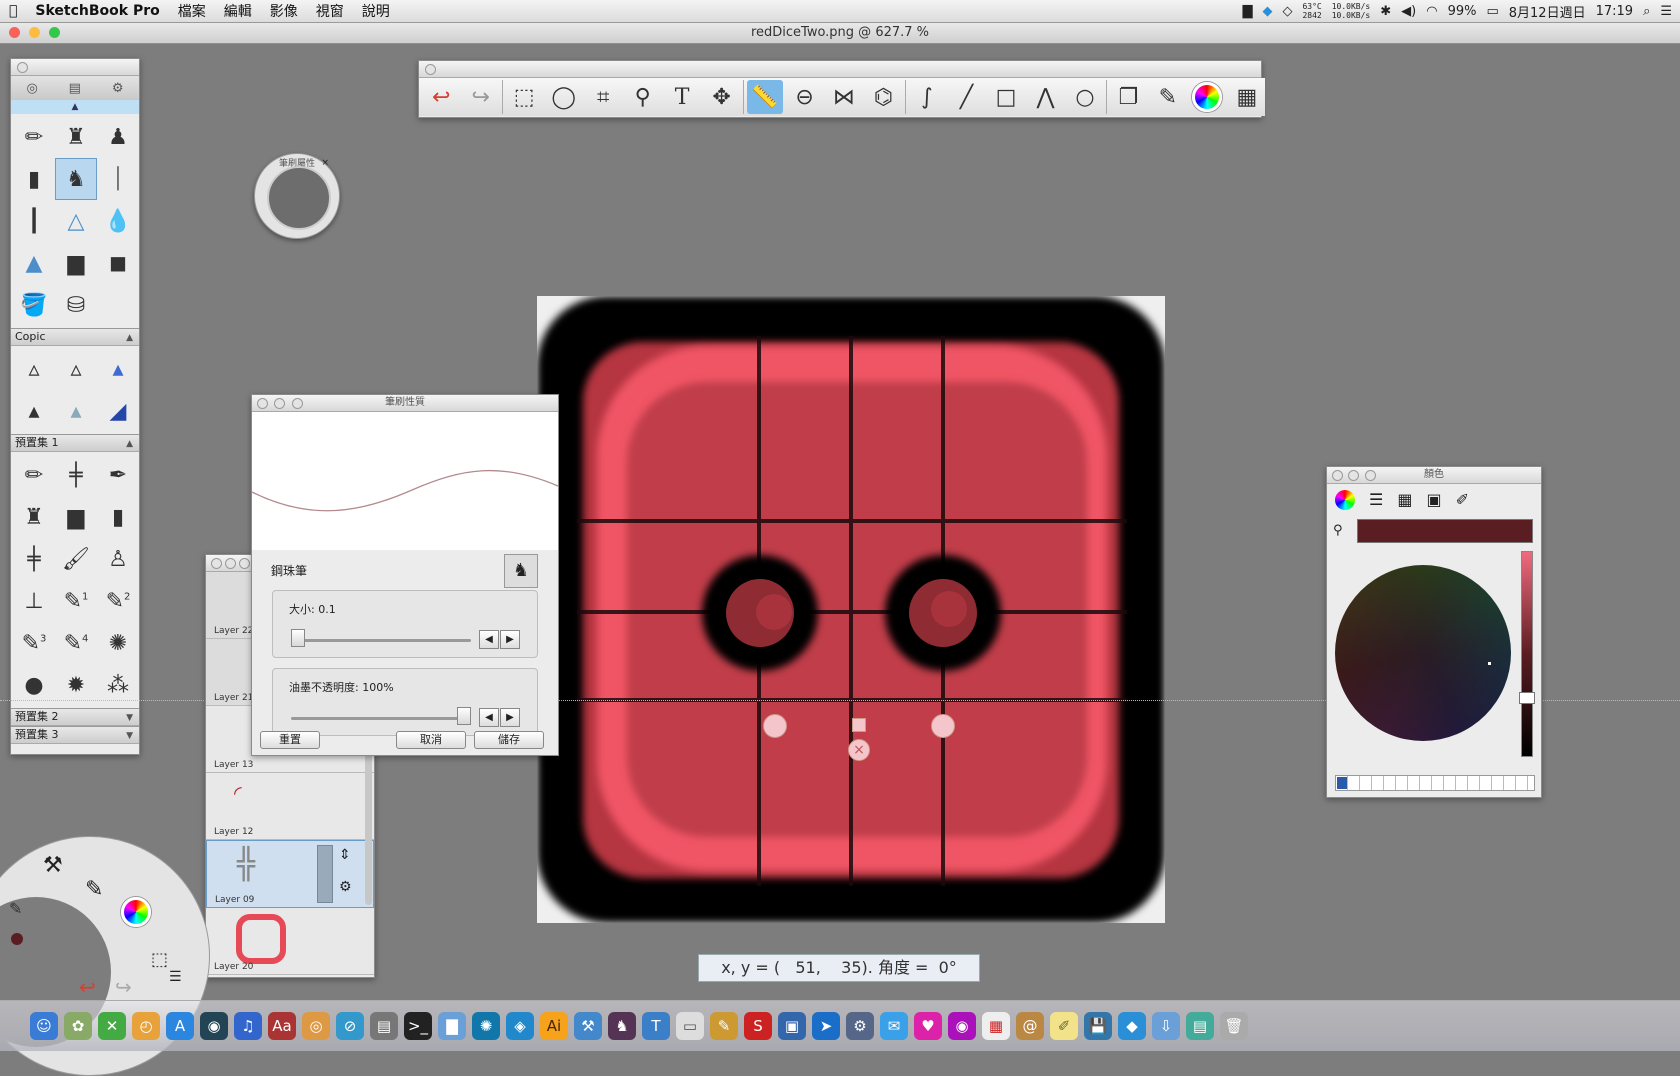  What do you see at coordinates (230, 563) in the screenshot?
I see `layers-minimize-button` at bounding box center [230, 563].